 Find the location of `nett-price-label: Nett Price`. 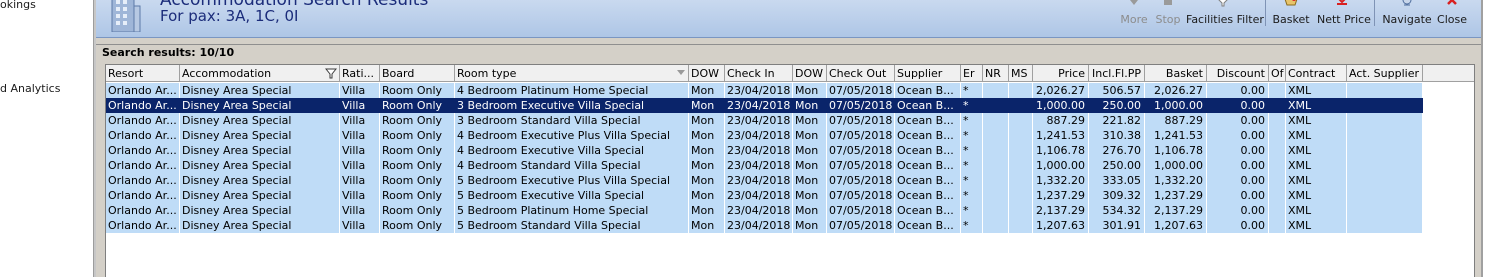

nett-price-label: Nett Price is located at coordinates (1344, 19).